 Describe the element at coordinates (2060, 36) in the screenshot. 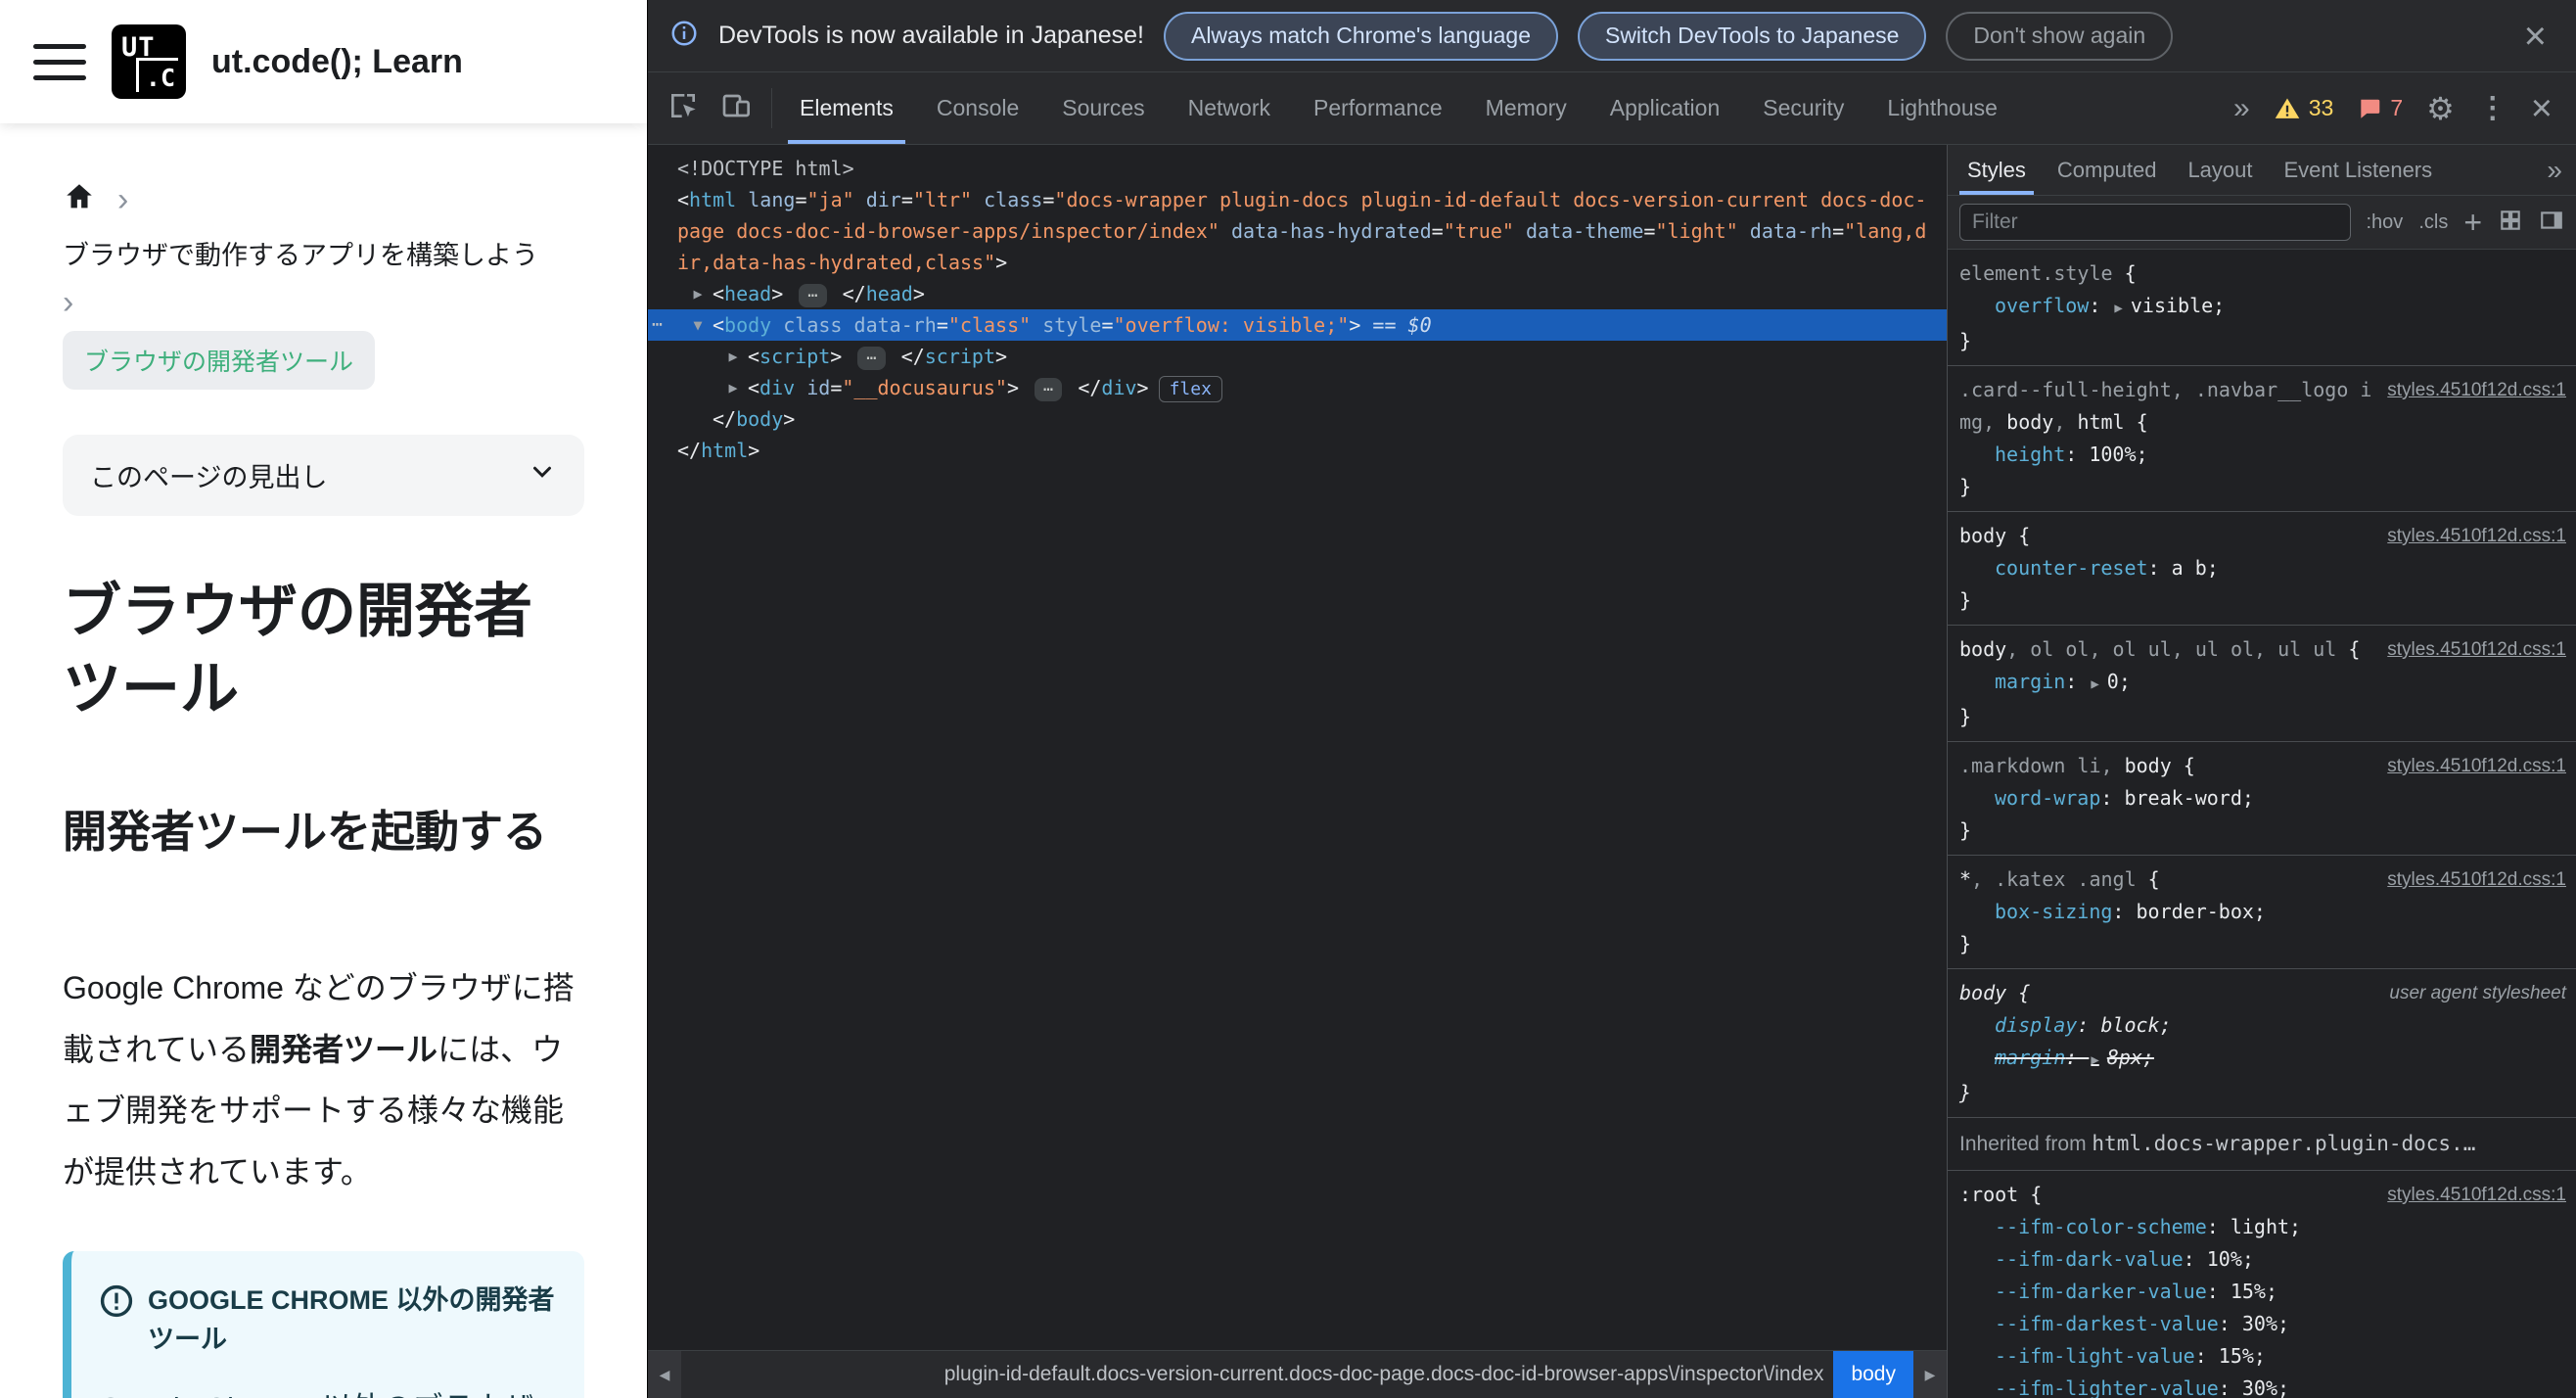

I see `dont-show-again-button: Don't show again` at that location.